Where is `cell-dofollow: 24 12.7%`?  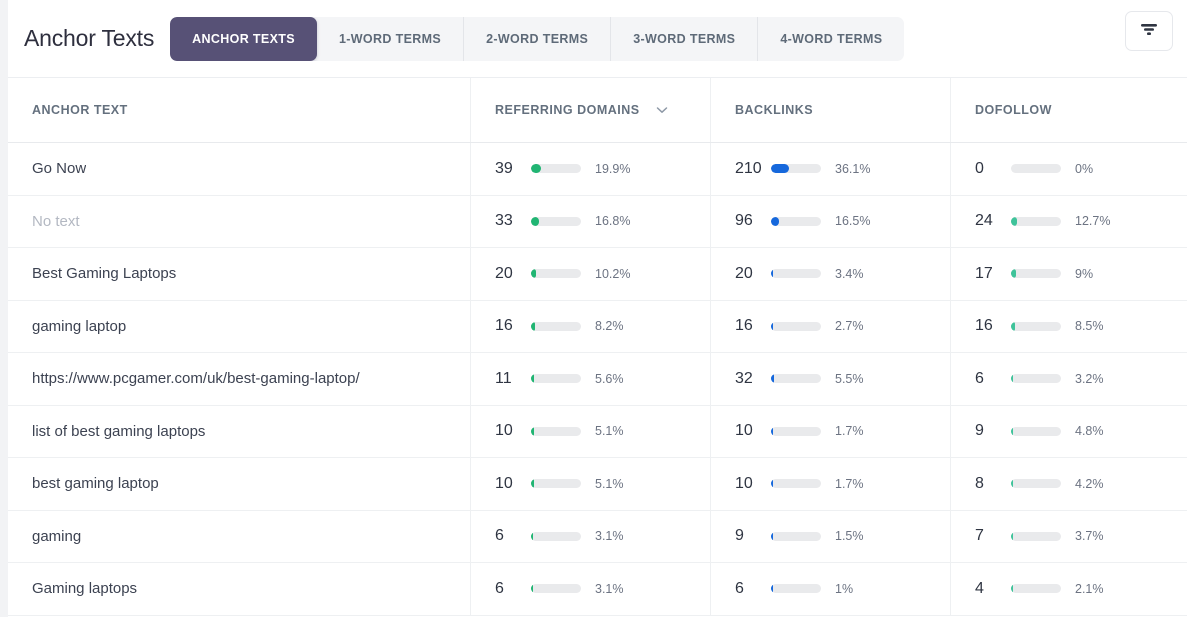
cell-dofollow: 24 12.7% is located at coordinates (1068, 221).